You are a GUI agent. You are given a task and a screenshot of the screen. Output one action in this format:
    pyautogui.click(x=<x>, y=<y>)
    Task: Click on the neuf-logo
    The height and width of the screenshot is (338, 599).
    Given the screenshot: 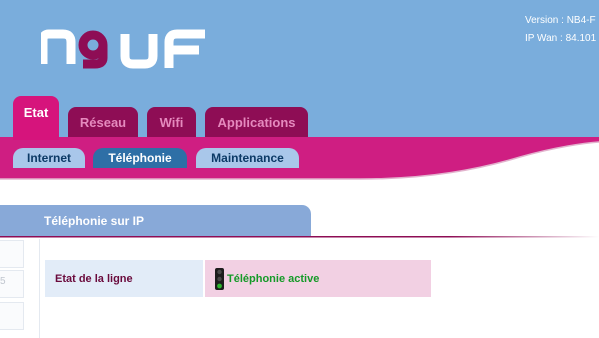 What is the action you would take?
    pyautogui.click(x=123, y=49)
    